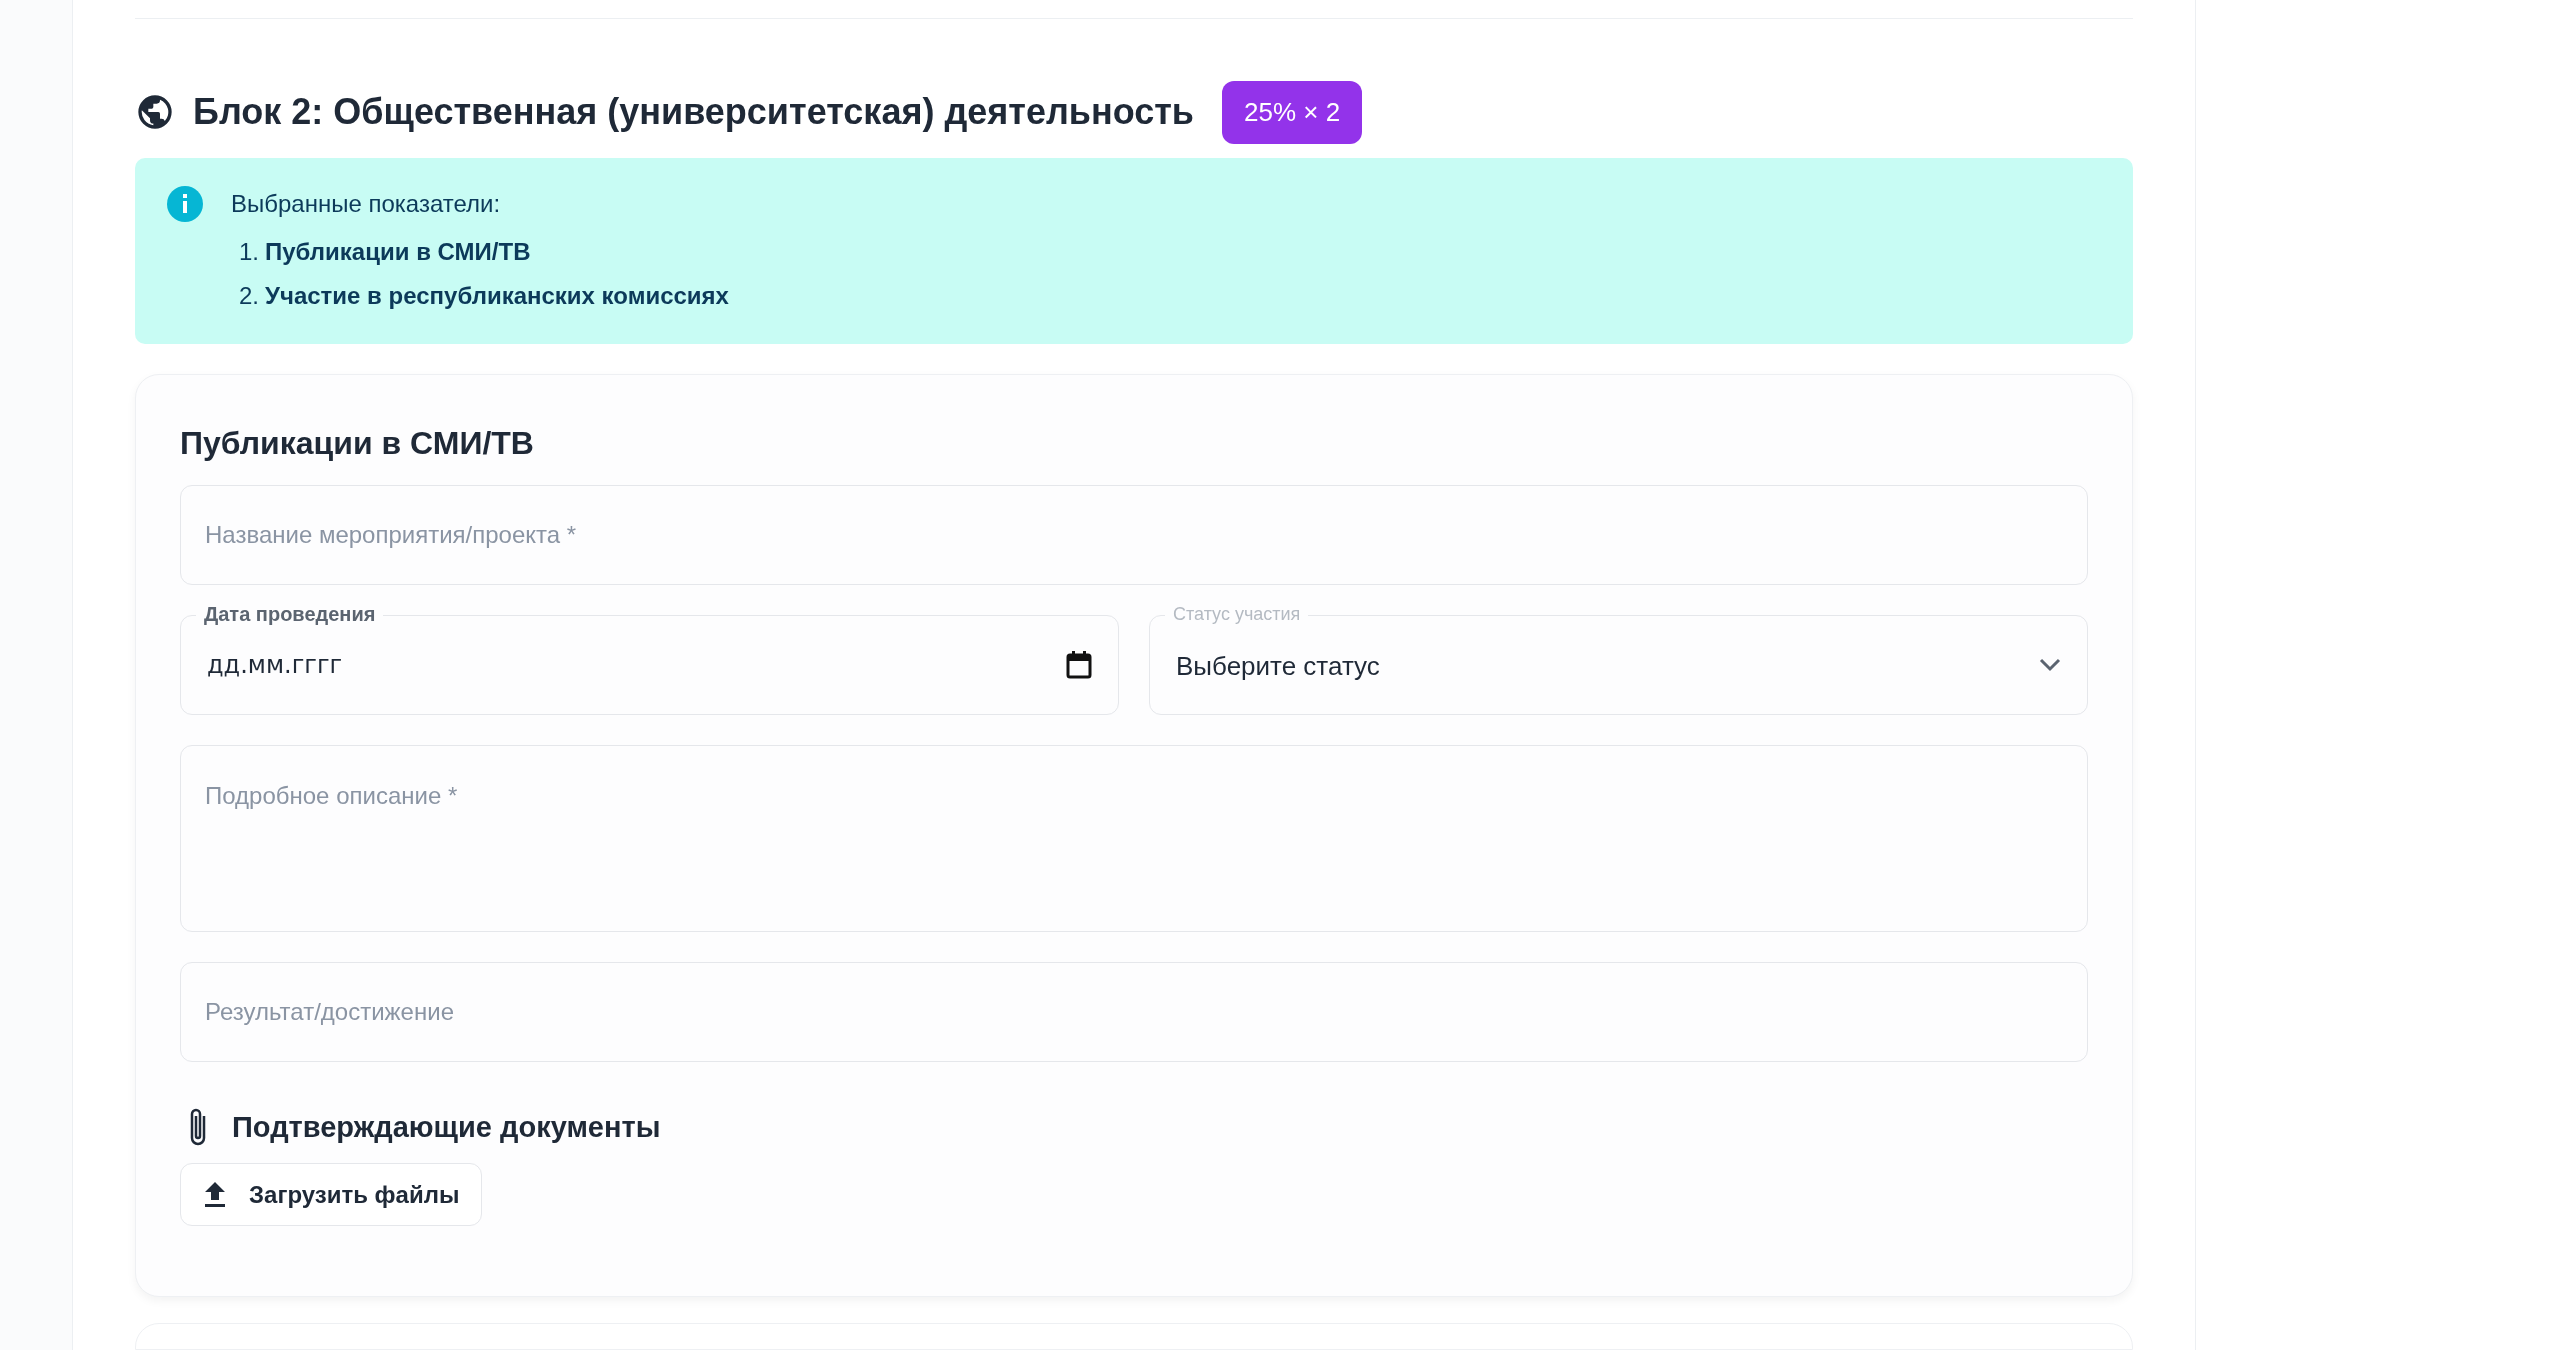  What do you see at coordinates (2050, 664) in the screenshot?
I see `chevron-down-icon` at bounding box center [2050, 664].